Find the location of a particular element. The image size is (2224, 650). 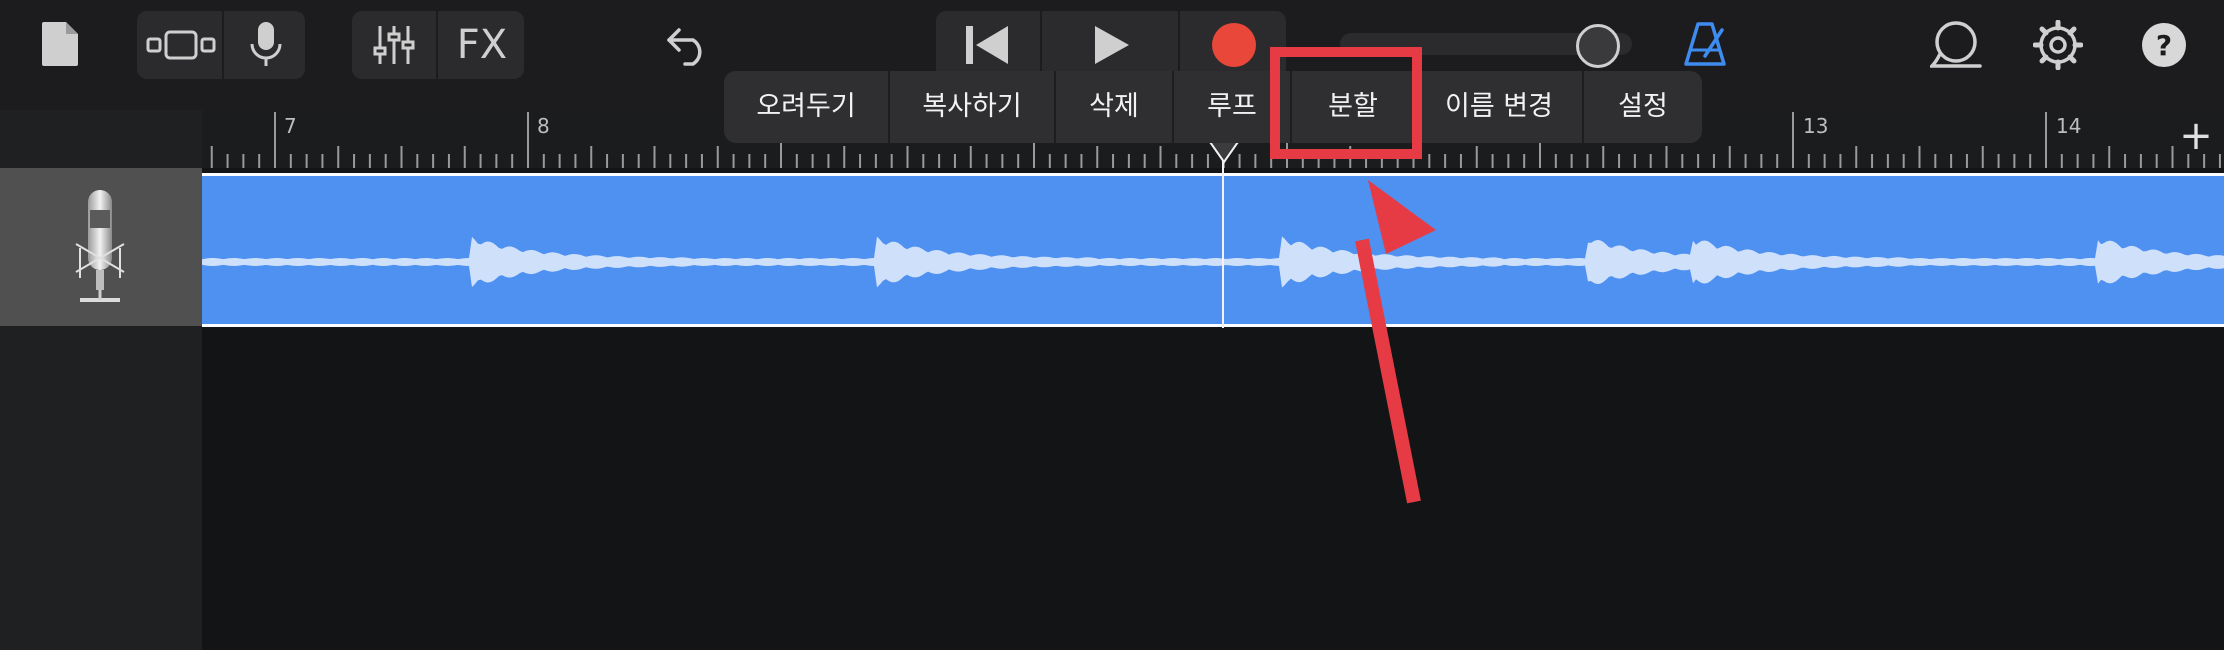

metronome-icon is located at coordinates (1705, 44).